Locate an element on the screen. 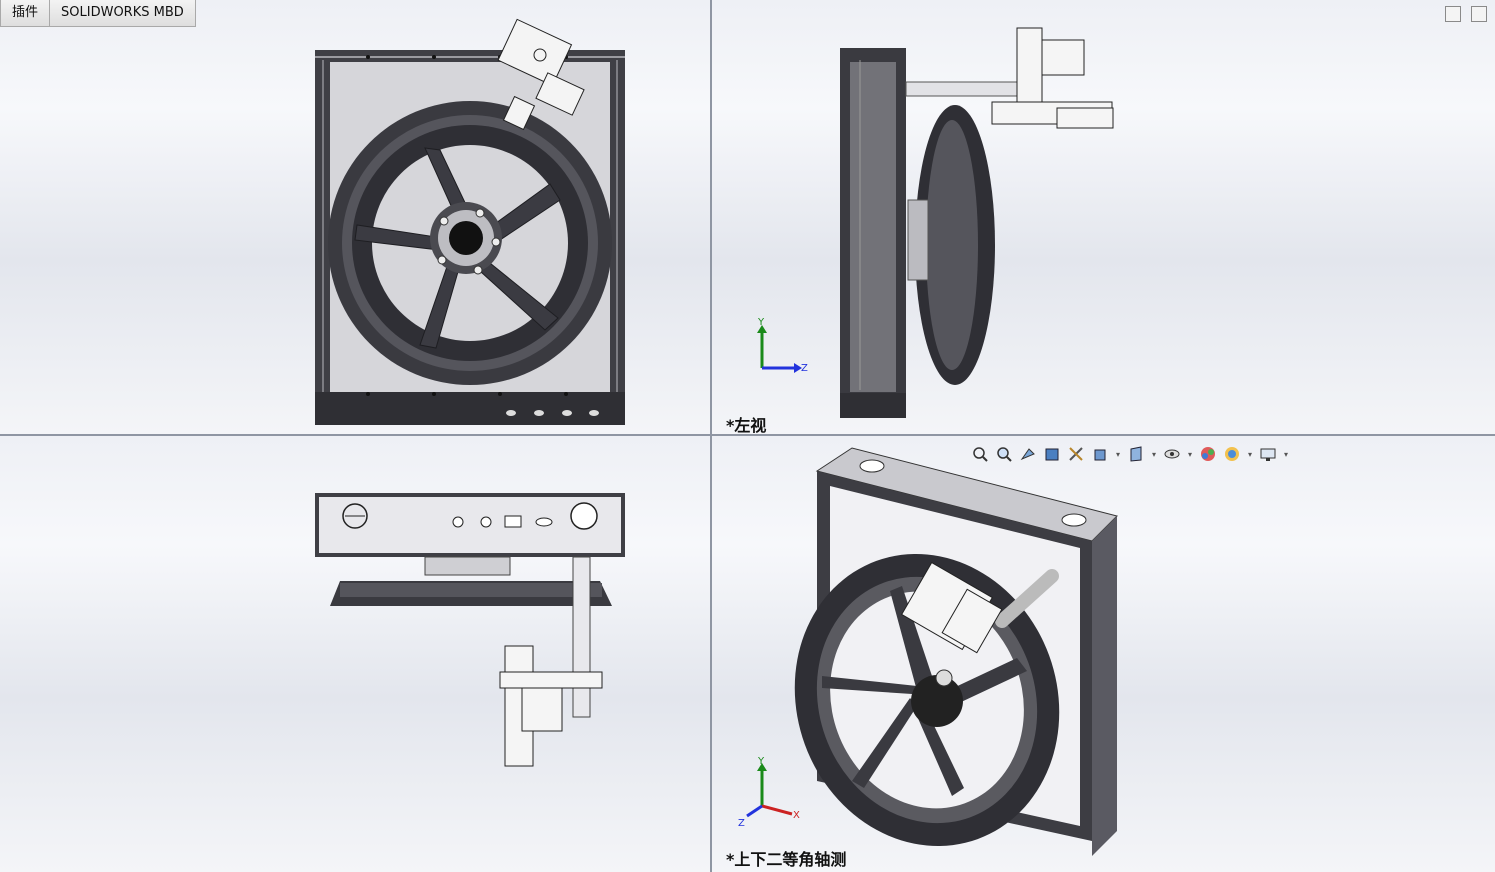 This screenshot has width=1495, height=872. view-label-isometric: *上下二等角轴测 is located at coordinates (786, 859).